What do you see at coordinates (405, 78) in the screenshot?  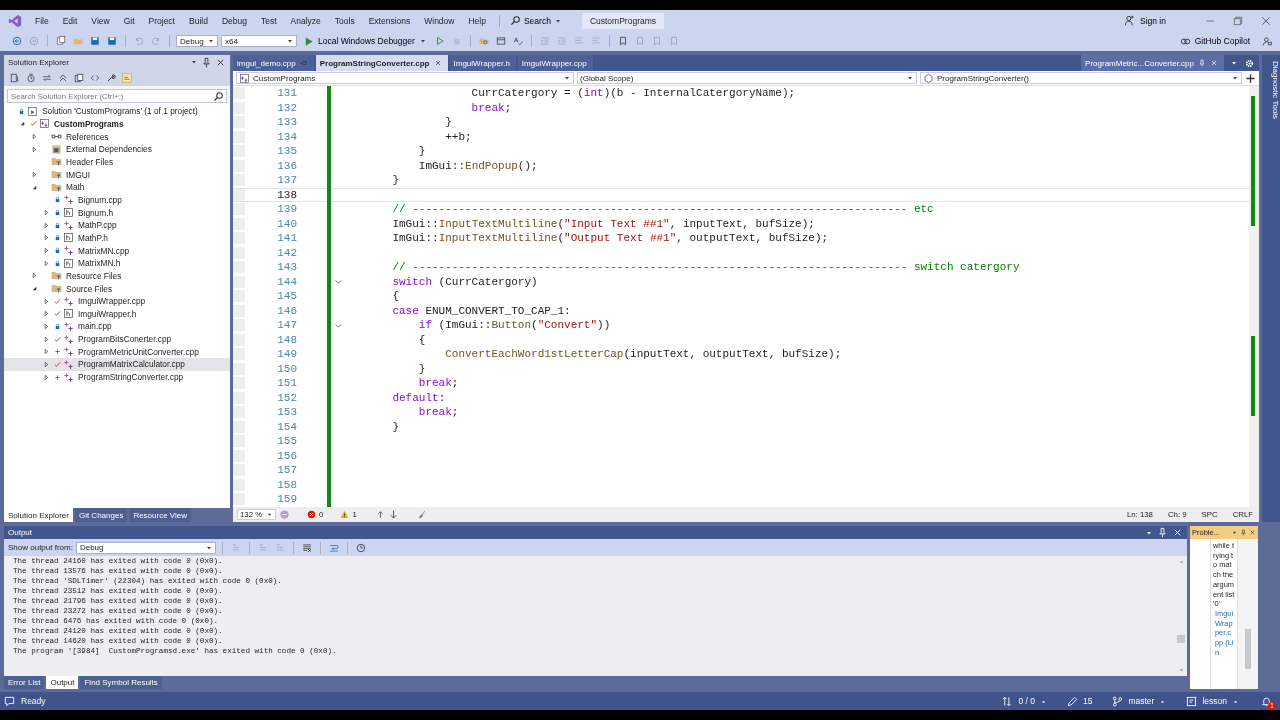 I see `project-dropdown: CustomPrograms` at bounding box center [405, 78].